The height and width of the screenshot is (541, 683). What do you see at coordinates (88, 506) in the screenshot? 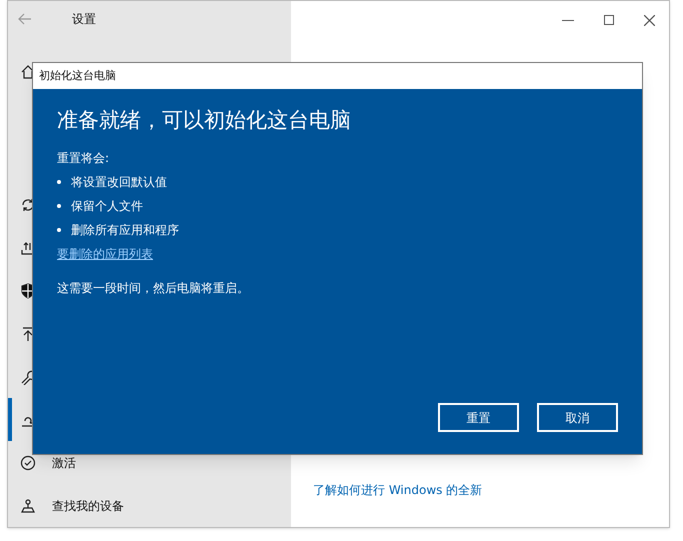
I see `sidebar-label: 查找我的设备` at bounding box center [88, 506].